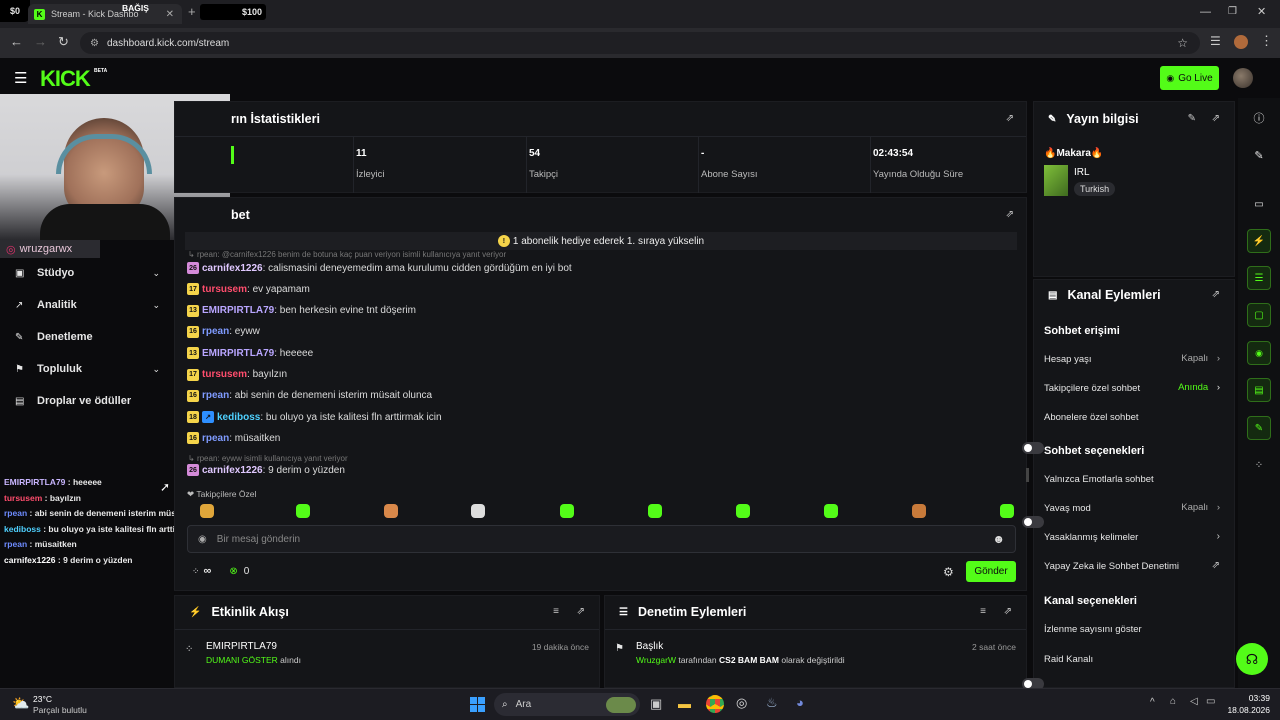  I want to click on stat-value: 02:43:54, so click(893, 153).